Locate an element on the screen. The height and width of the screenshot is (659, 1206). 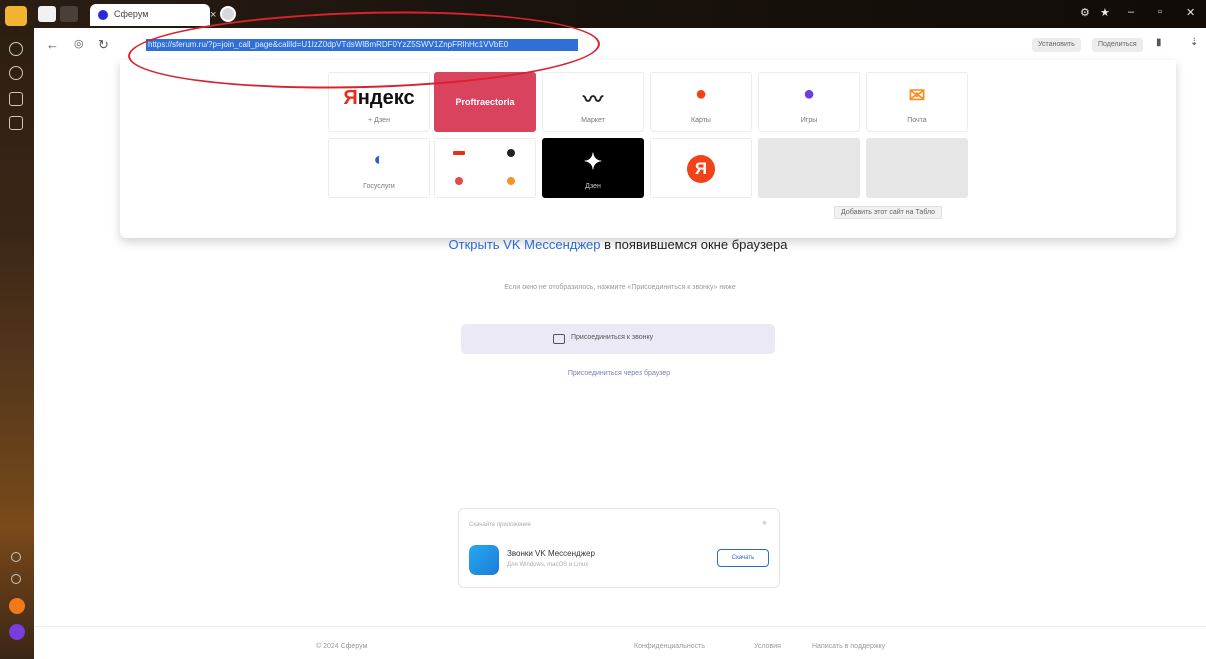
tile-games: ● Игры is located at coordinates (809, 102).